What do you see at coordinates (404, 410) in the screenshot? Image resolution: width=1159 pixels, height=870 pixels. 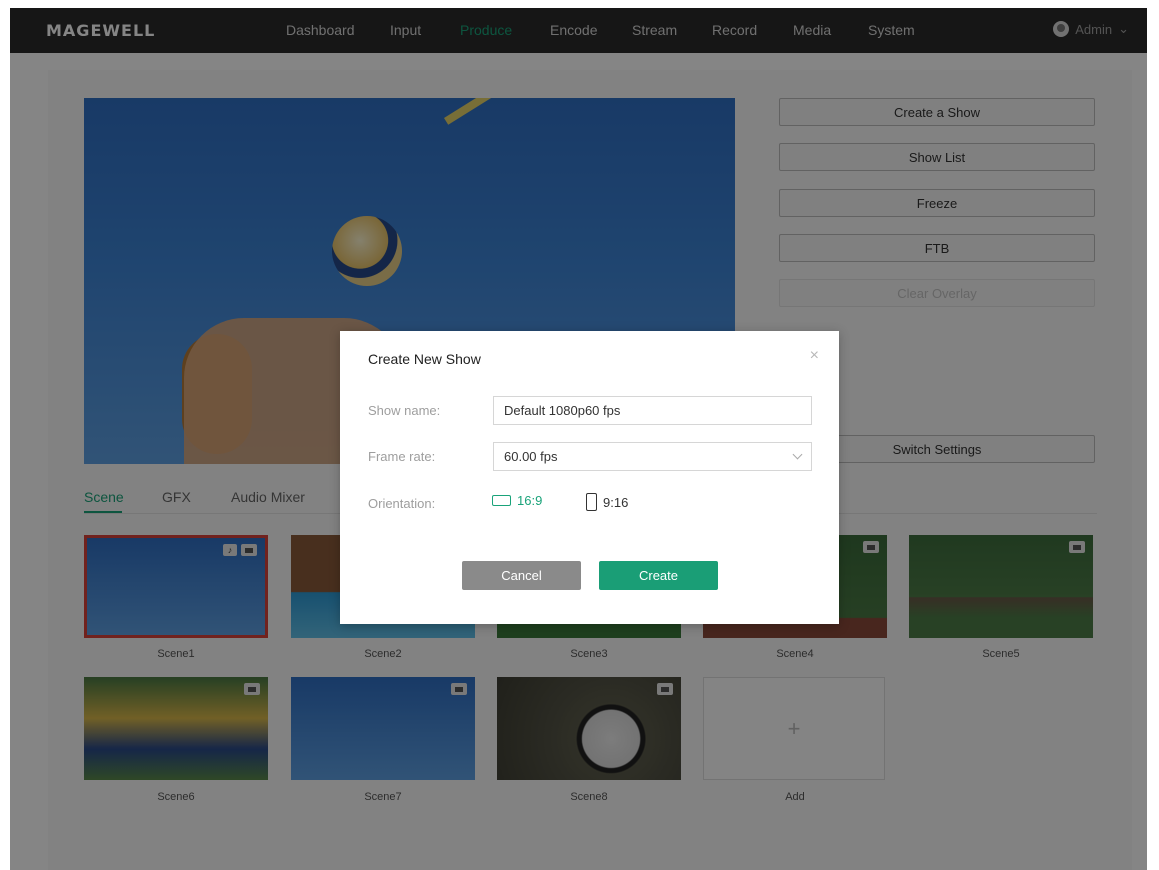 I see `show-name-label: Show name:` at bounding box center [404, 410].